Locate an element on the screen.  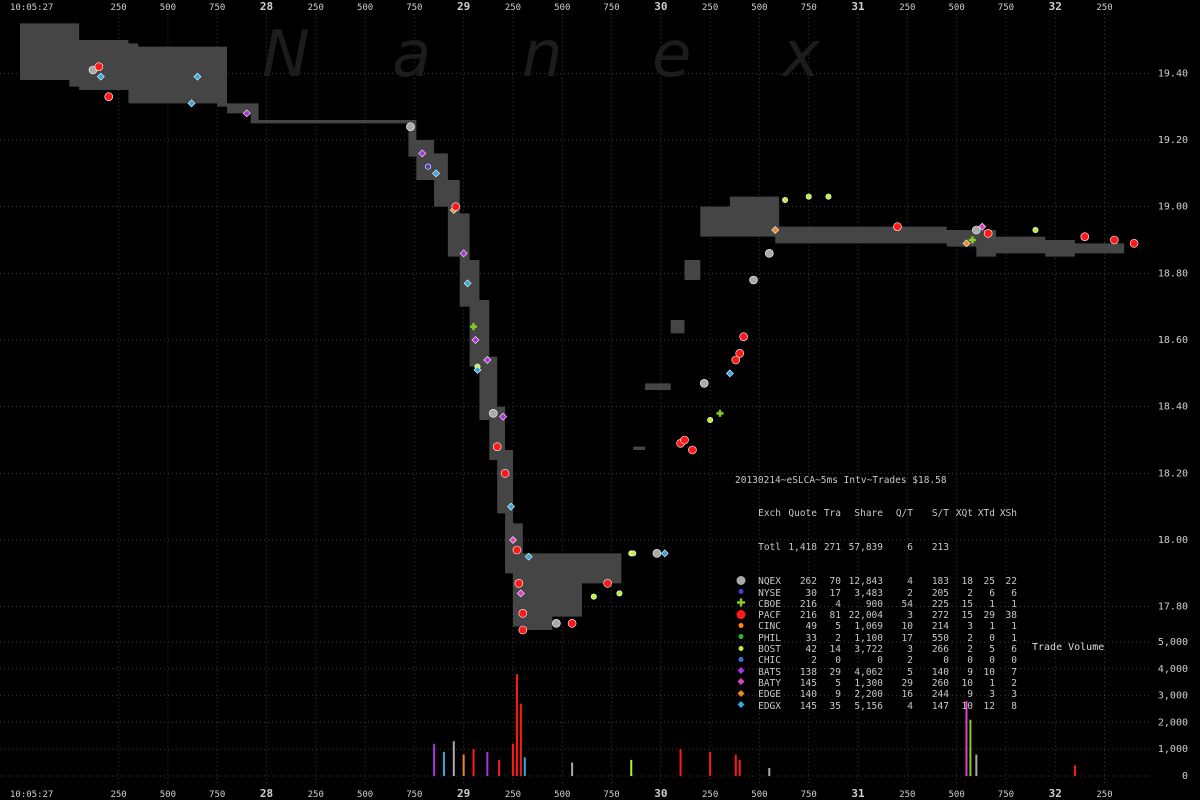
stats-pacf-col-6: 15 is located at coordinates (967, 616).